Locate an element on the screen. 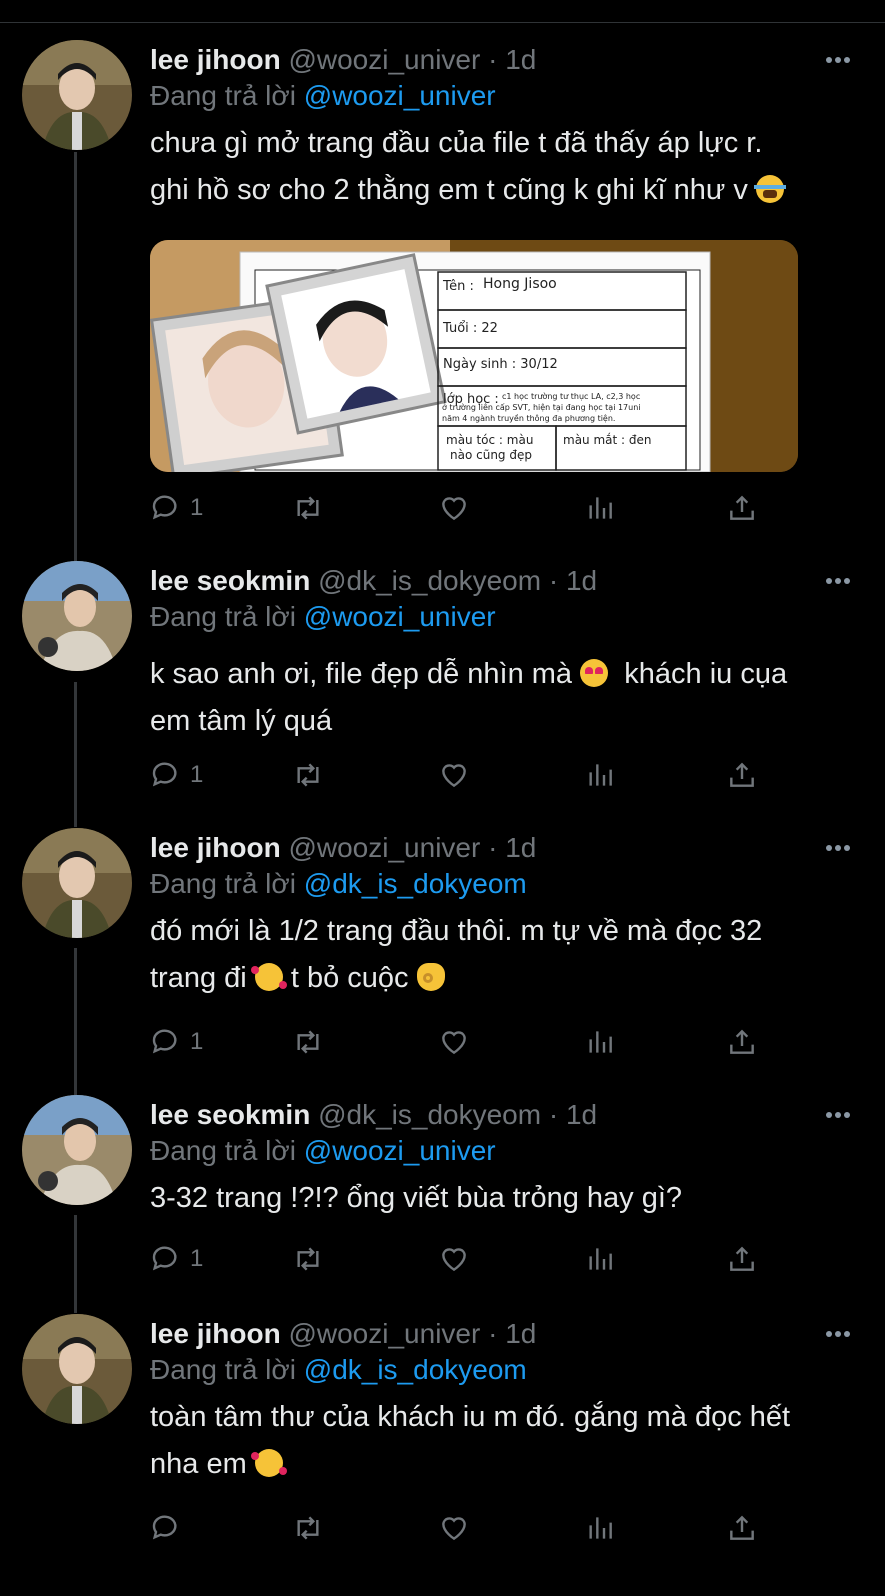 The width and height of the screenshot is (885, 1596). sheet-age: Tuổi : 22 is located at coordinates (470, 328).